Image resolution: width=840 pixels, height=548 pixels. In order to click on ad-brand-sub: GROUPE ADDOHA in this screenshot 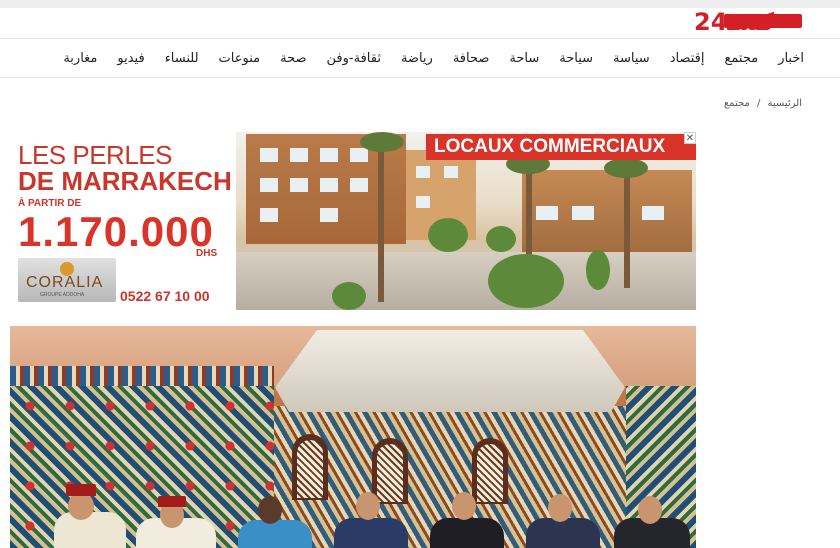, I will do `click(62, 295)`.